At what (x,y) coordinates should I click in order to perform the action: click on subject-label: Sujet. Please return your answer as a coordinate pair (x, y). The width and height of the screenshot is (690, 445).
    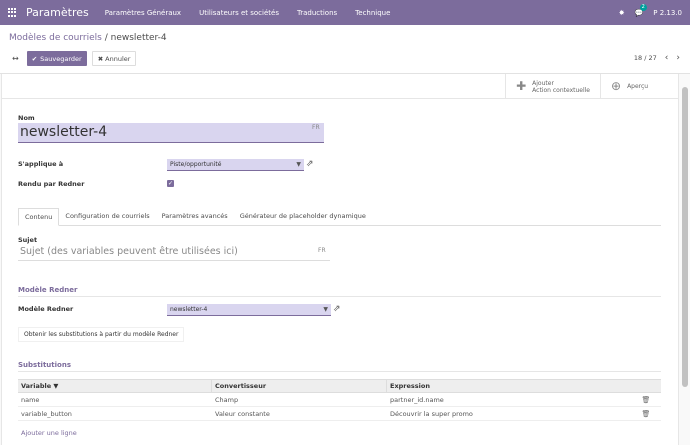
    Looking at the image, I should click on (28, 240).